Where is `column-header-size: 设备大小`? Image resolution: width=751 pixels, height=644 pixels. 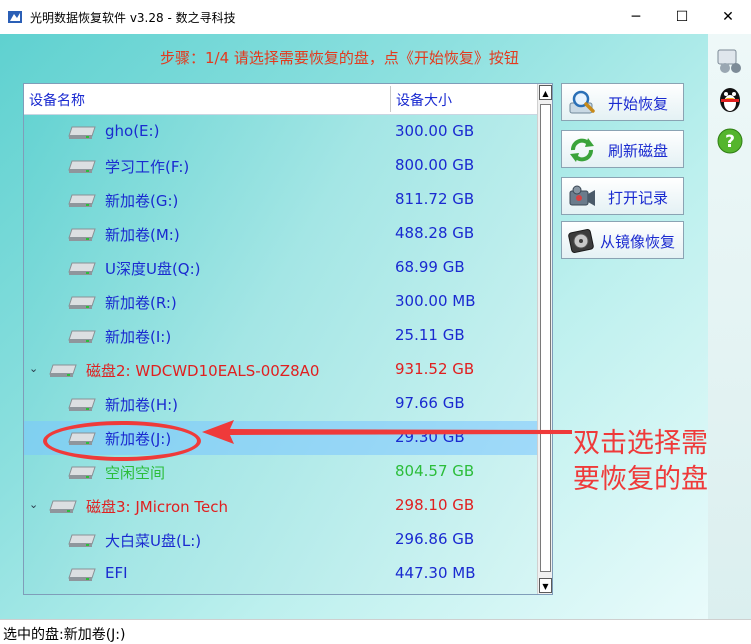 column-header-size: 设备大小 is located at coordinates (424, 100).